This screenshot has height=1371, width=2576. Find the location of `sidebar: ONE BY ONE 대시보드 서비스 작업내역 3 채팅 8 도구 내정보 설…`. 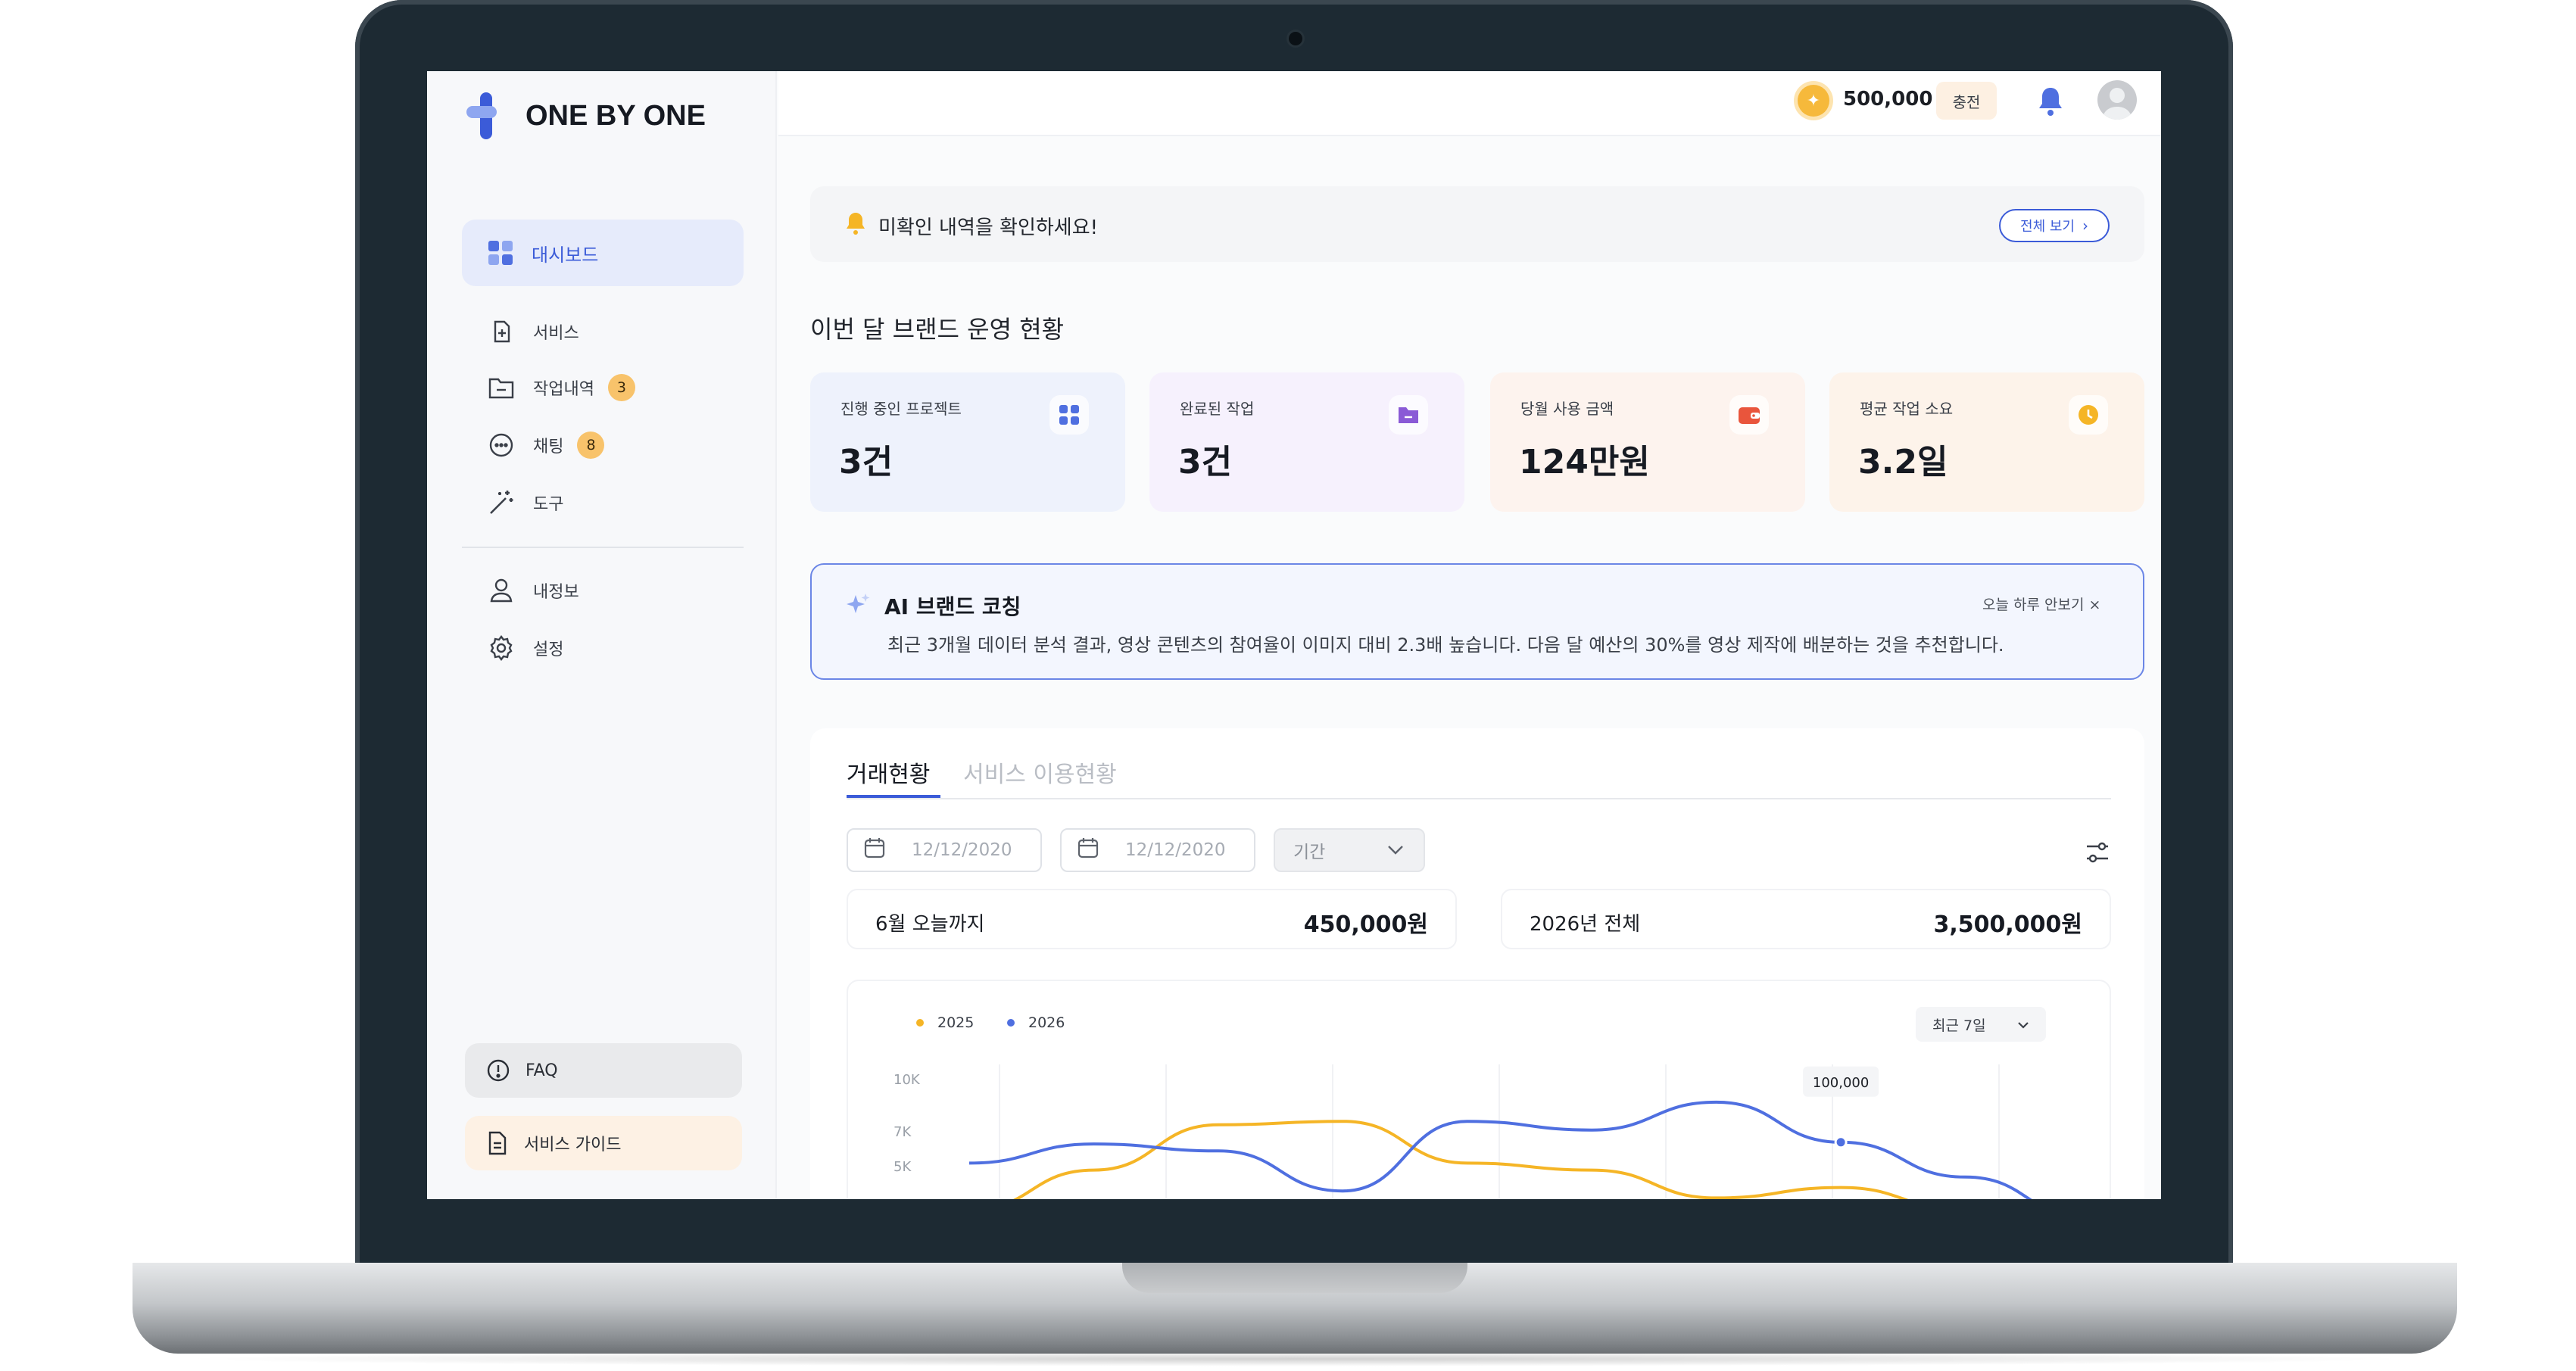

sidebar: ONE BY ONE 대시보드 서비스 작업내역 3 채팅 8 도구 내정보 설… is located at coordinates (602, 635).